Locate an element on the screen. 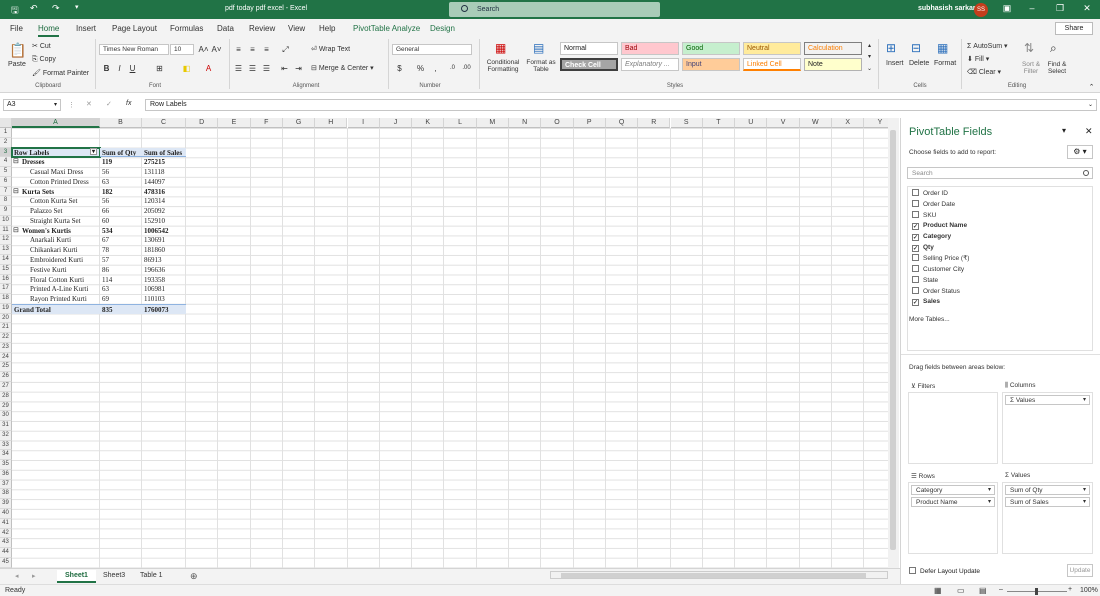  row-header-41: 41 is located at coordinates (6, 523).